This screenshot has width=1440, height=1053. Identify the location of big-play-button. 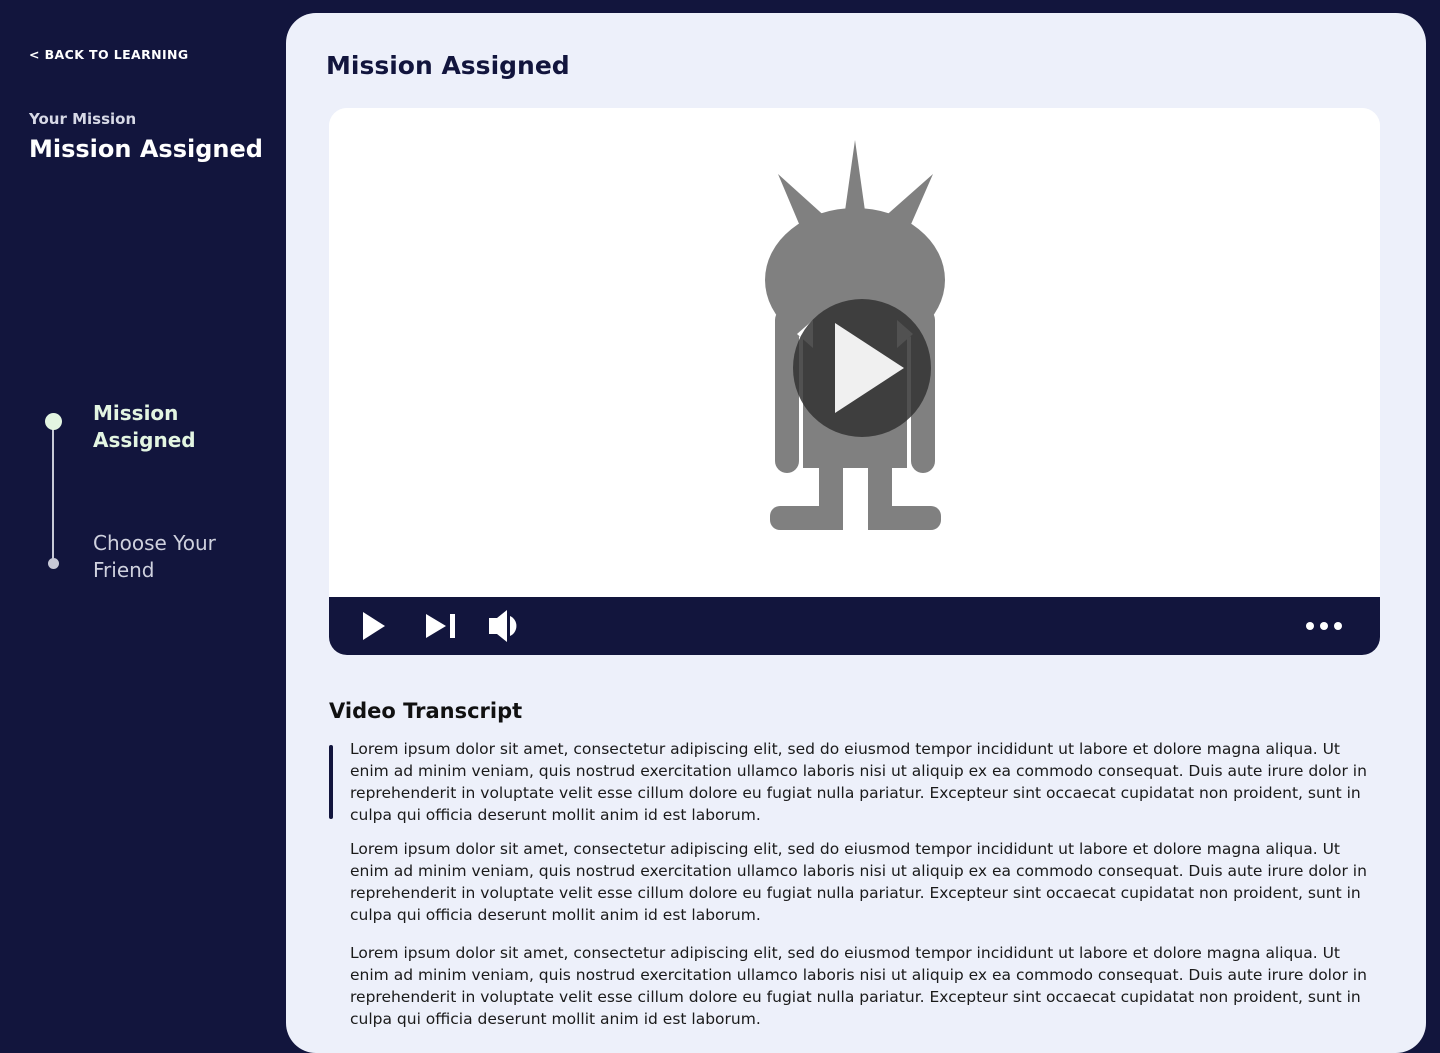
(862, 368).